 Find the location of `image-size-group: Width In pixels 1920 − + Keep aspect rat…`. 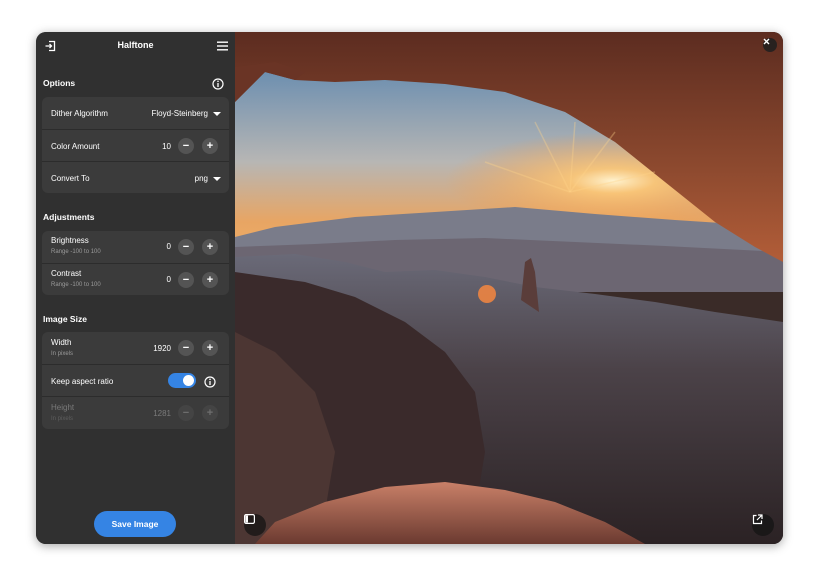

image-size-group: Width In pixels 1920 − + Keep aspect rat… is located at coordinates (135, 380).